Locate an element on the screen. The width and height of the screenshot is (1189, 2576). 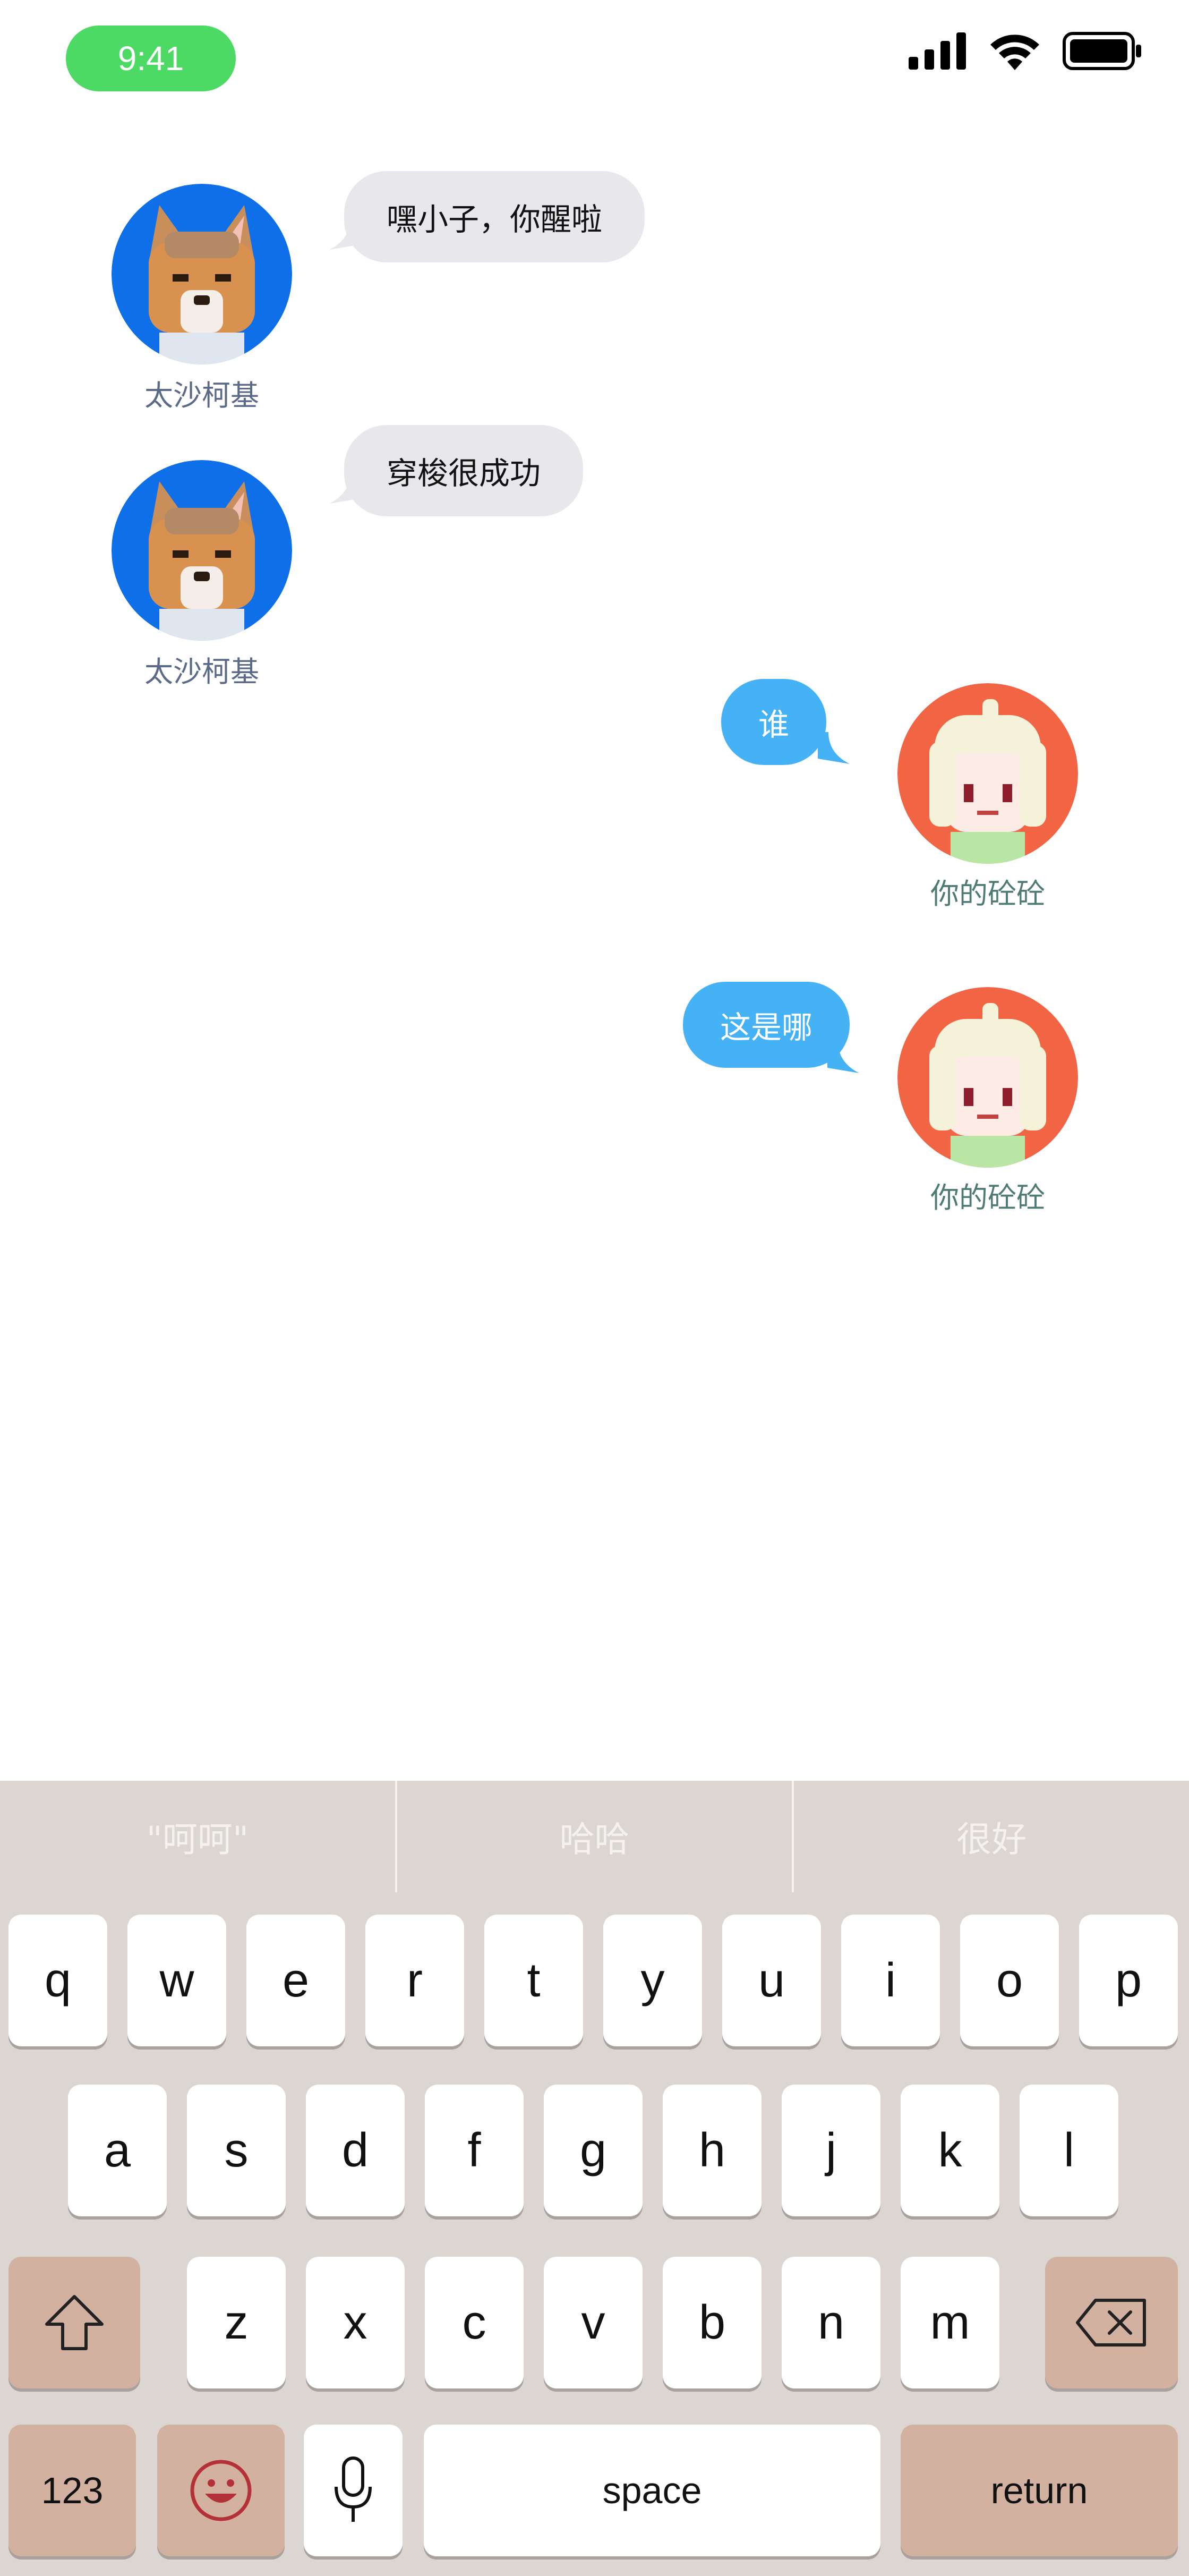
key-q: q is located at coordinates (57, 1980).